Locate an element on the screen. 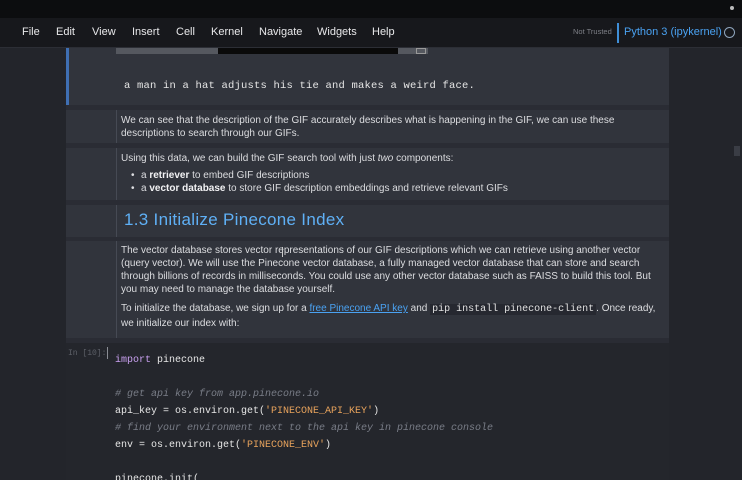 The width and height of the screenshot is (742, 480). code-string: 'PINECONE_API_KEY' is located at coordinates (319, 411).